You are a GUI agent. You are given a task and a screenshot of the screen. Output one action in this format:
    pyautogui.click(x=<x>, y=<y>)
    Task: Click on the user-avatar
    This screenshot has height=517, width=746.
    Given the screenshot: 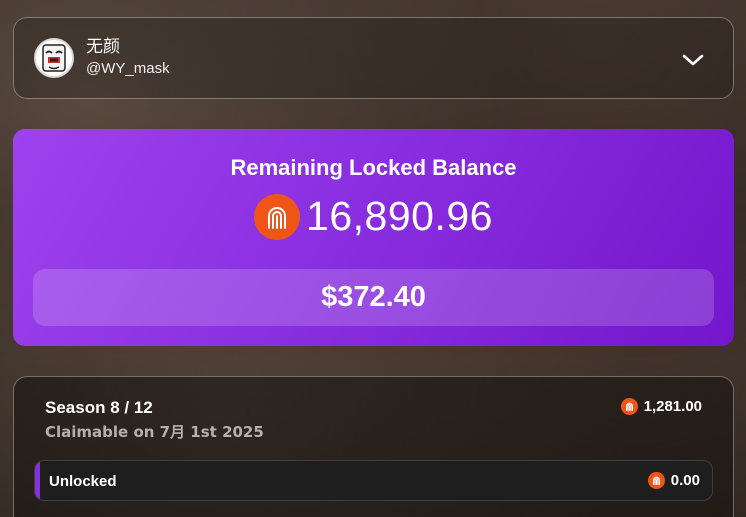 What is the action you would take?
    pyautogui.click(x=54, y=58)
    